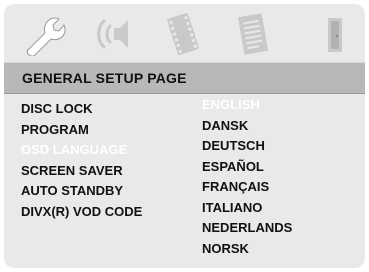 The image size is (369, 272). Describe the element at coordinates (253, 34) in the screenshot. I see `document-icon` at that location.